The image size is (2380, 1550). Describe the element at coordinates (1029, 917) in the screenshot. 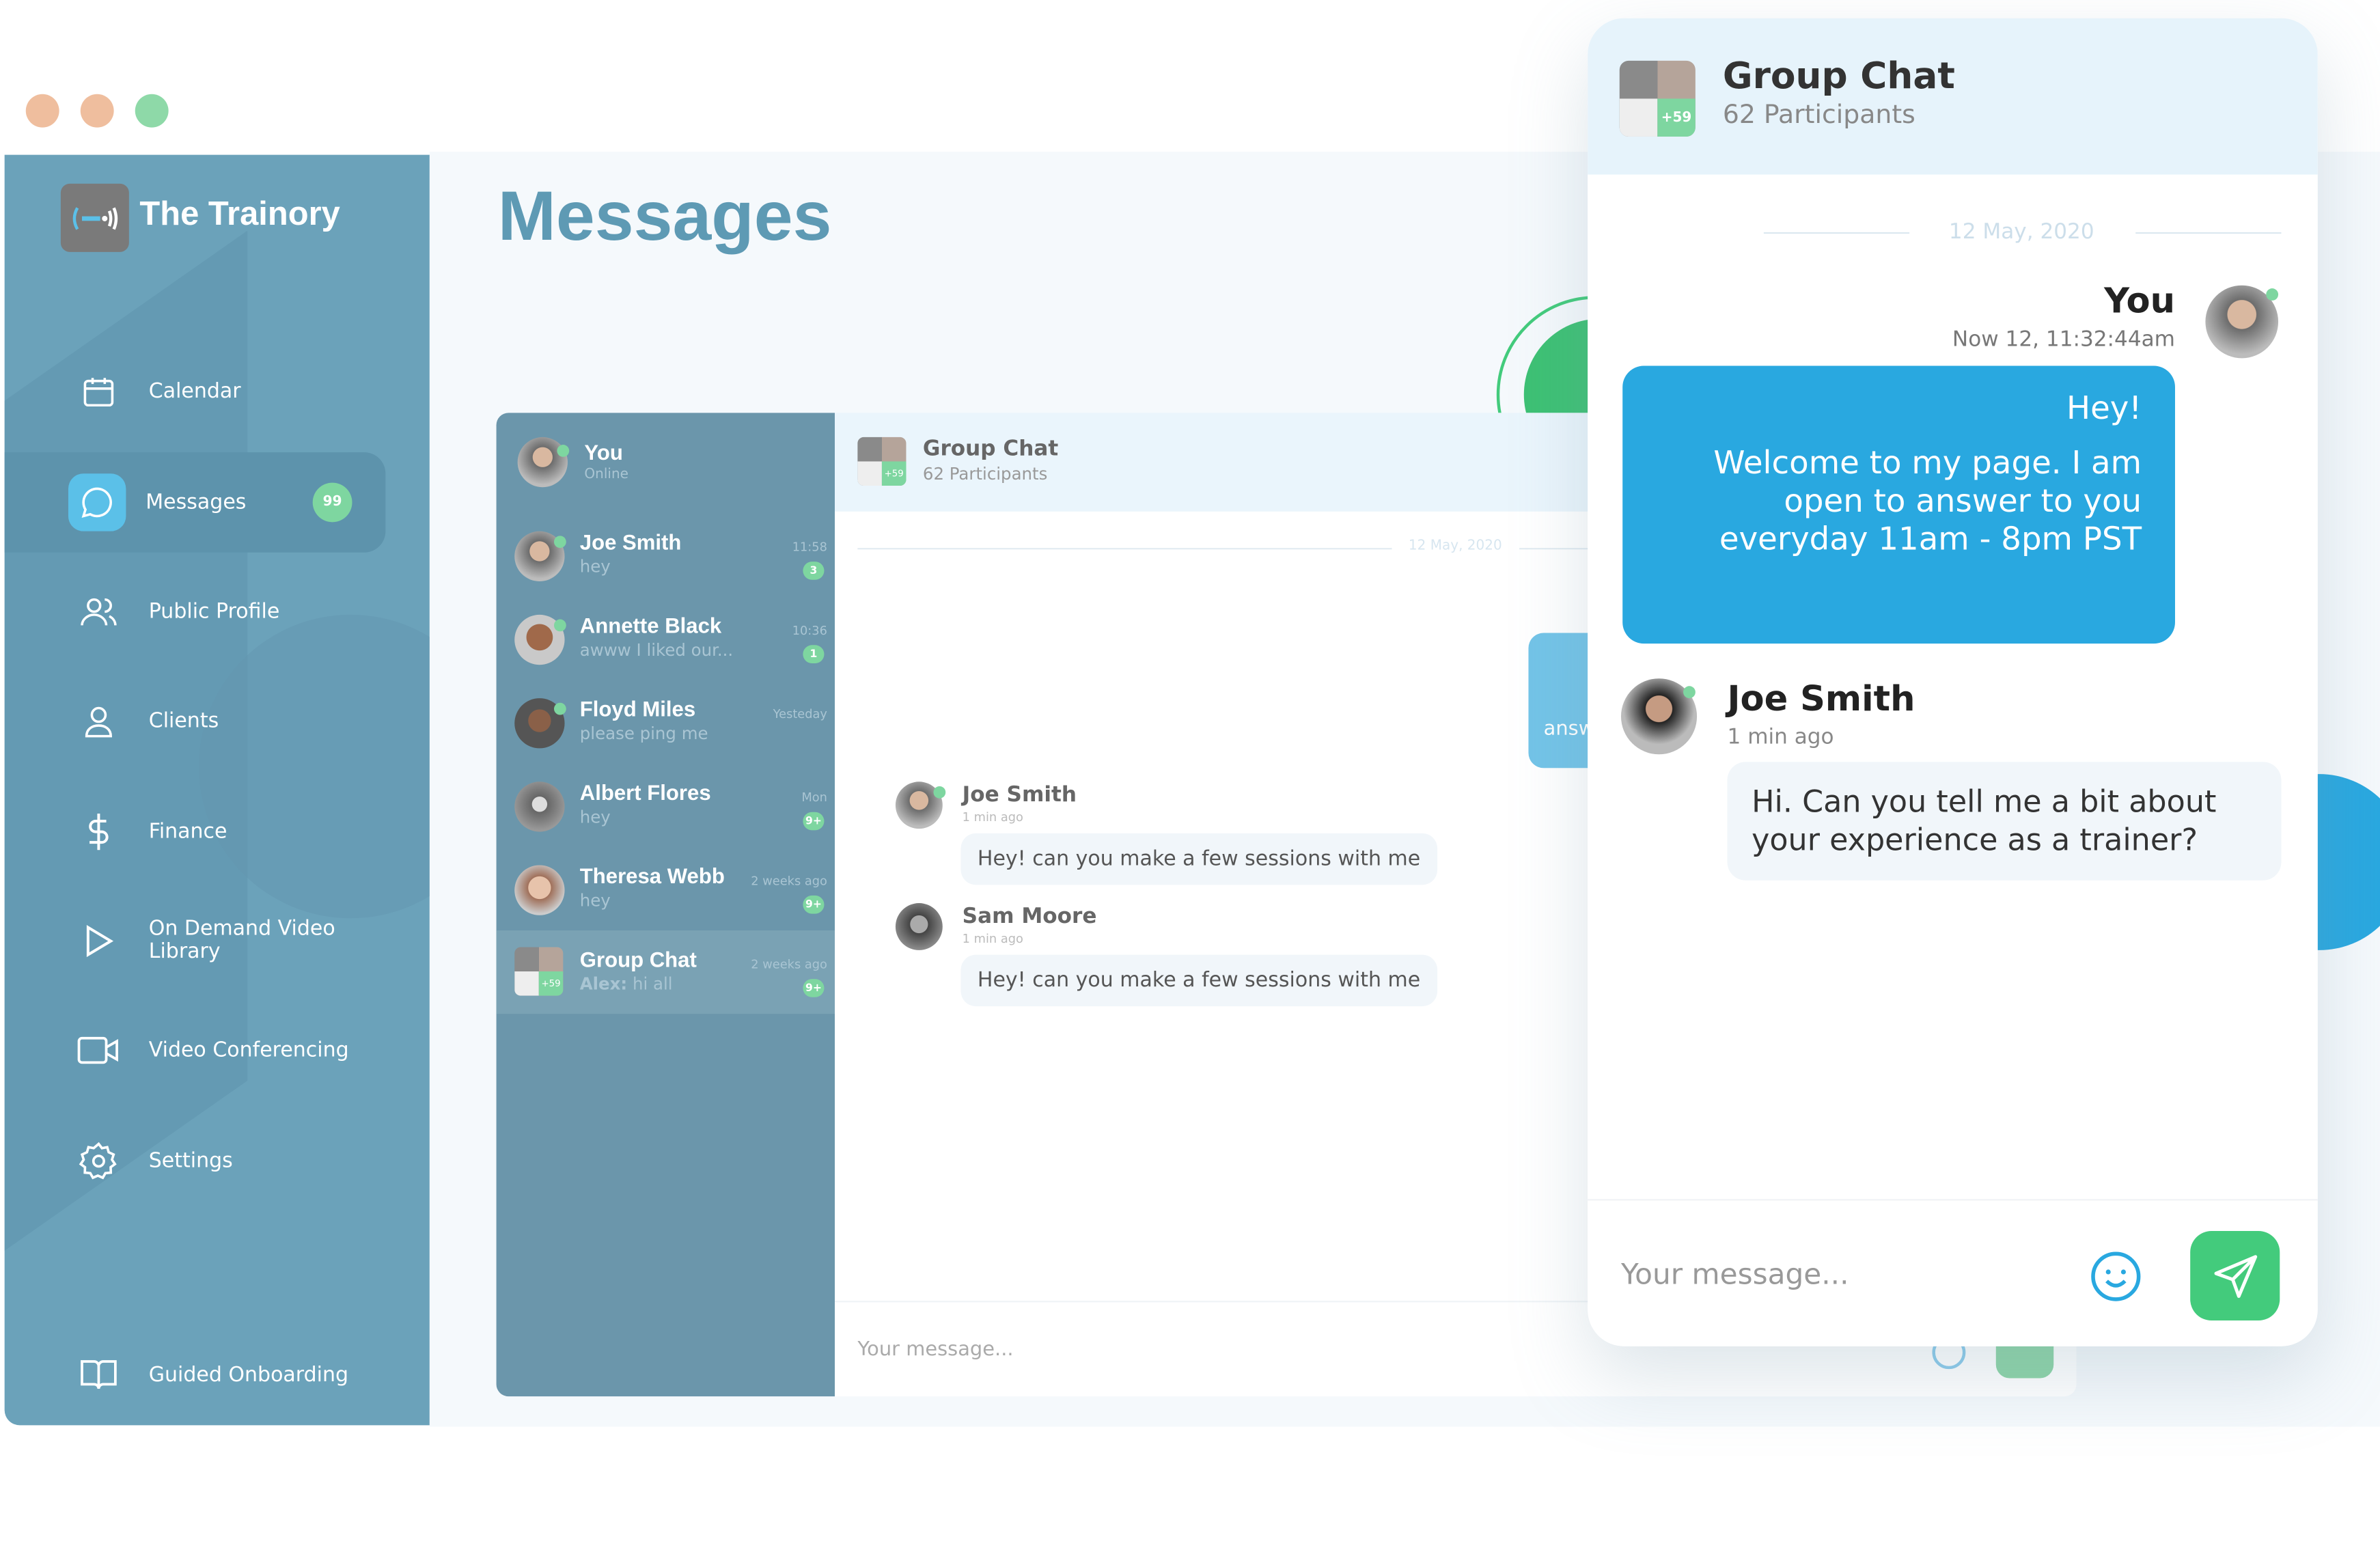

I see `message-sender: Sam Moore` at that location.